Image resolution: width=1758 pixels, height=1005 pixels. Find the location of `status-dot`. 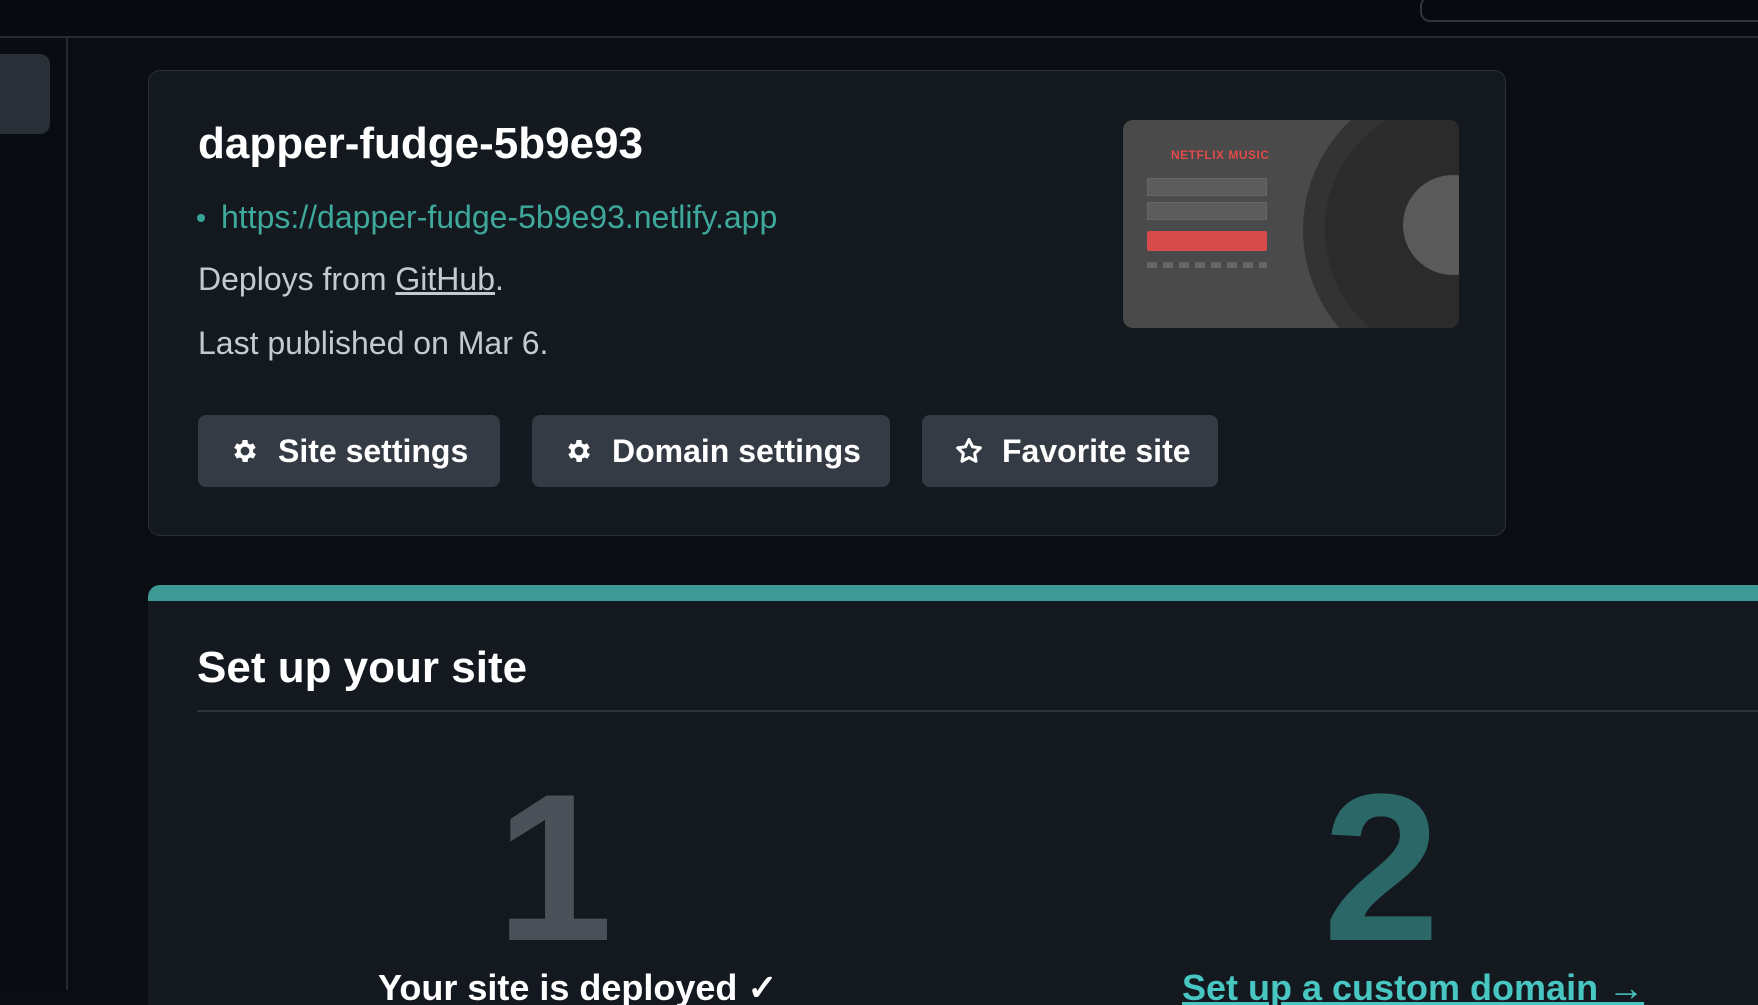

status-dot is located at coordinates (201, 217).